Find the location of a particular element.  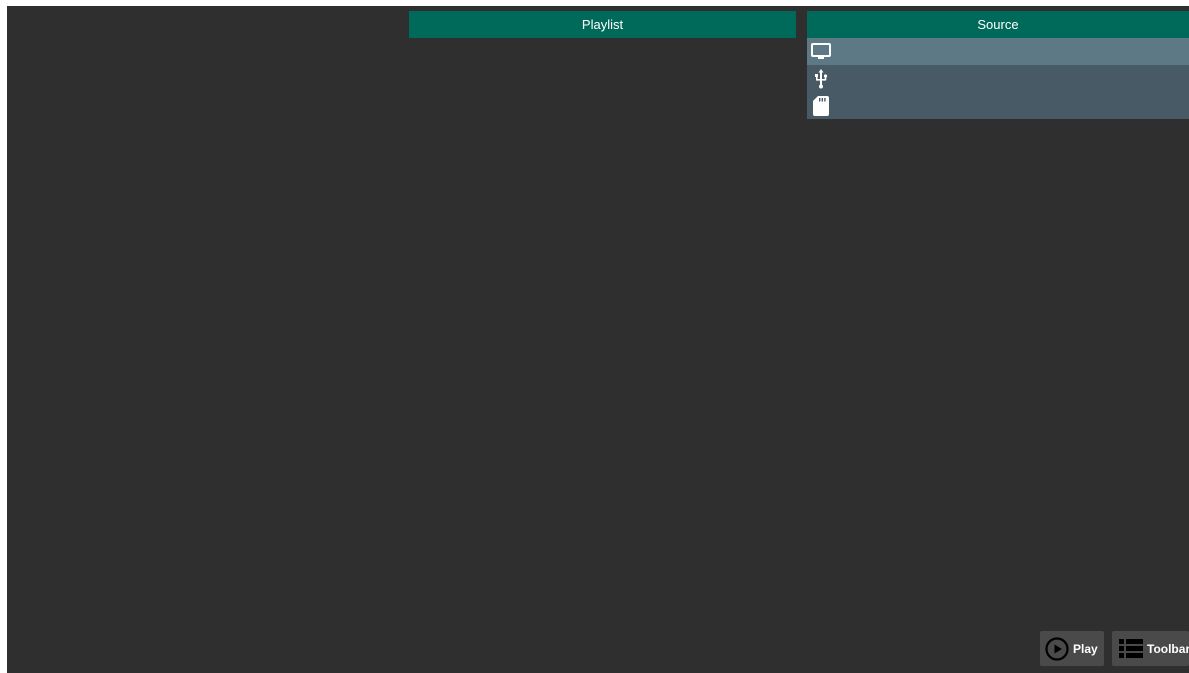

playlist-title: Playlist is located at coordinates (602, 24).